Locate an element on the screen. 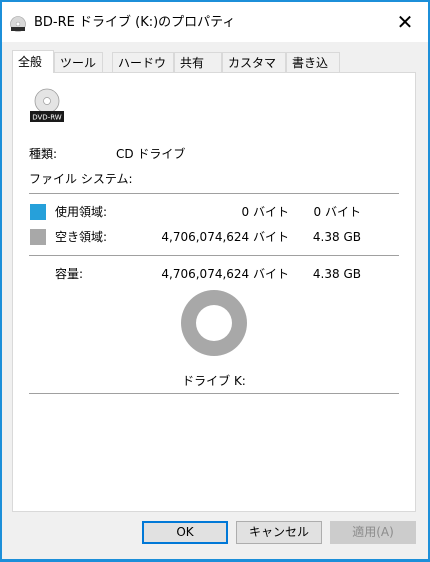 Image resolution: width=430 pixels, height=562 pixels. dvd-badge-text: DVD-RW is located at coordinates (47, 118).